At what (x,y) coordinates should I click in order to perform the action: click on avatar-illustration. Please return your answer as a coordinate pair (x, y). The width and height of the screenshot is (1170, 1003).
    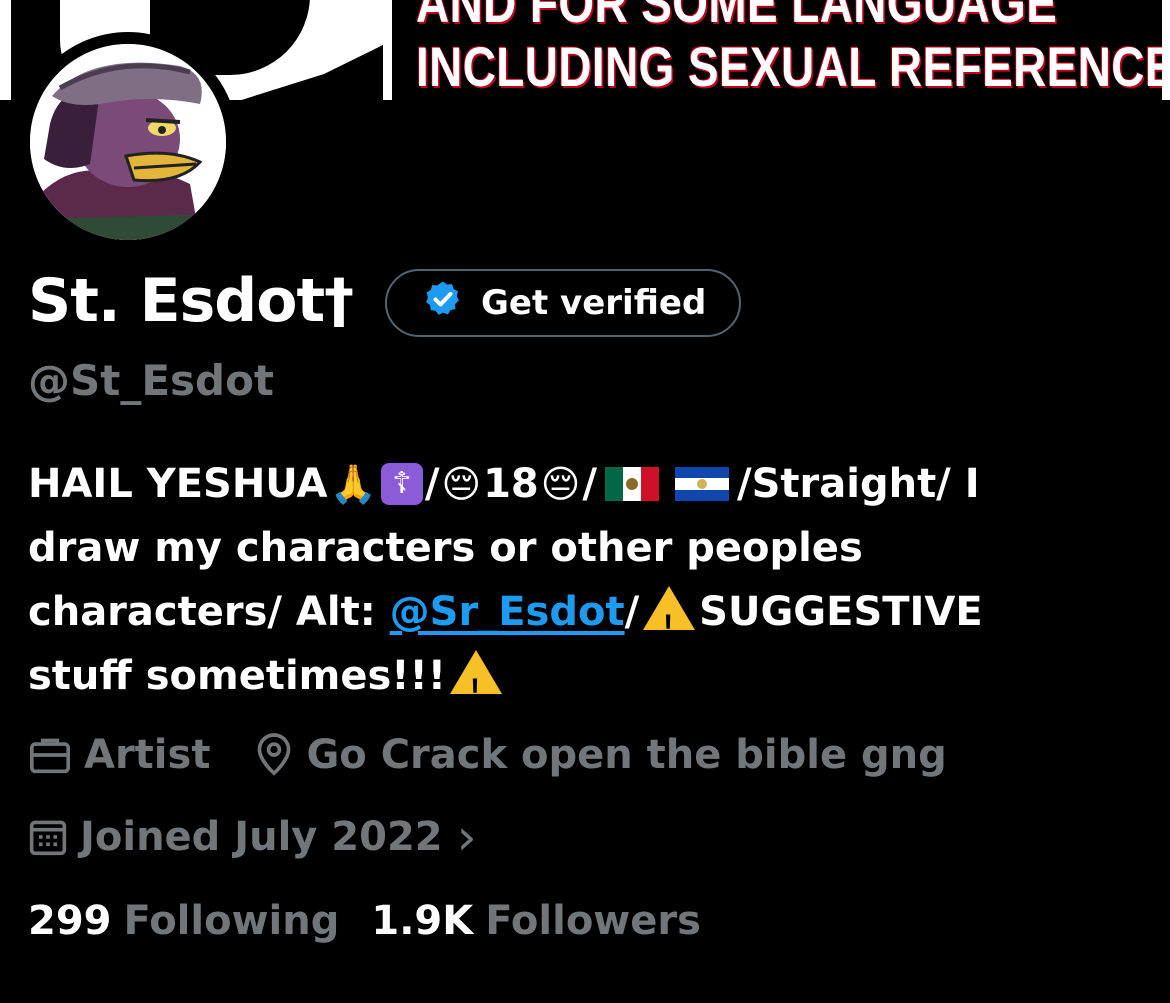
    Looking at the image, I should click on (128, 142).